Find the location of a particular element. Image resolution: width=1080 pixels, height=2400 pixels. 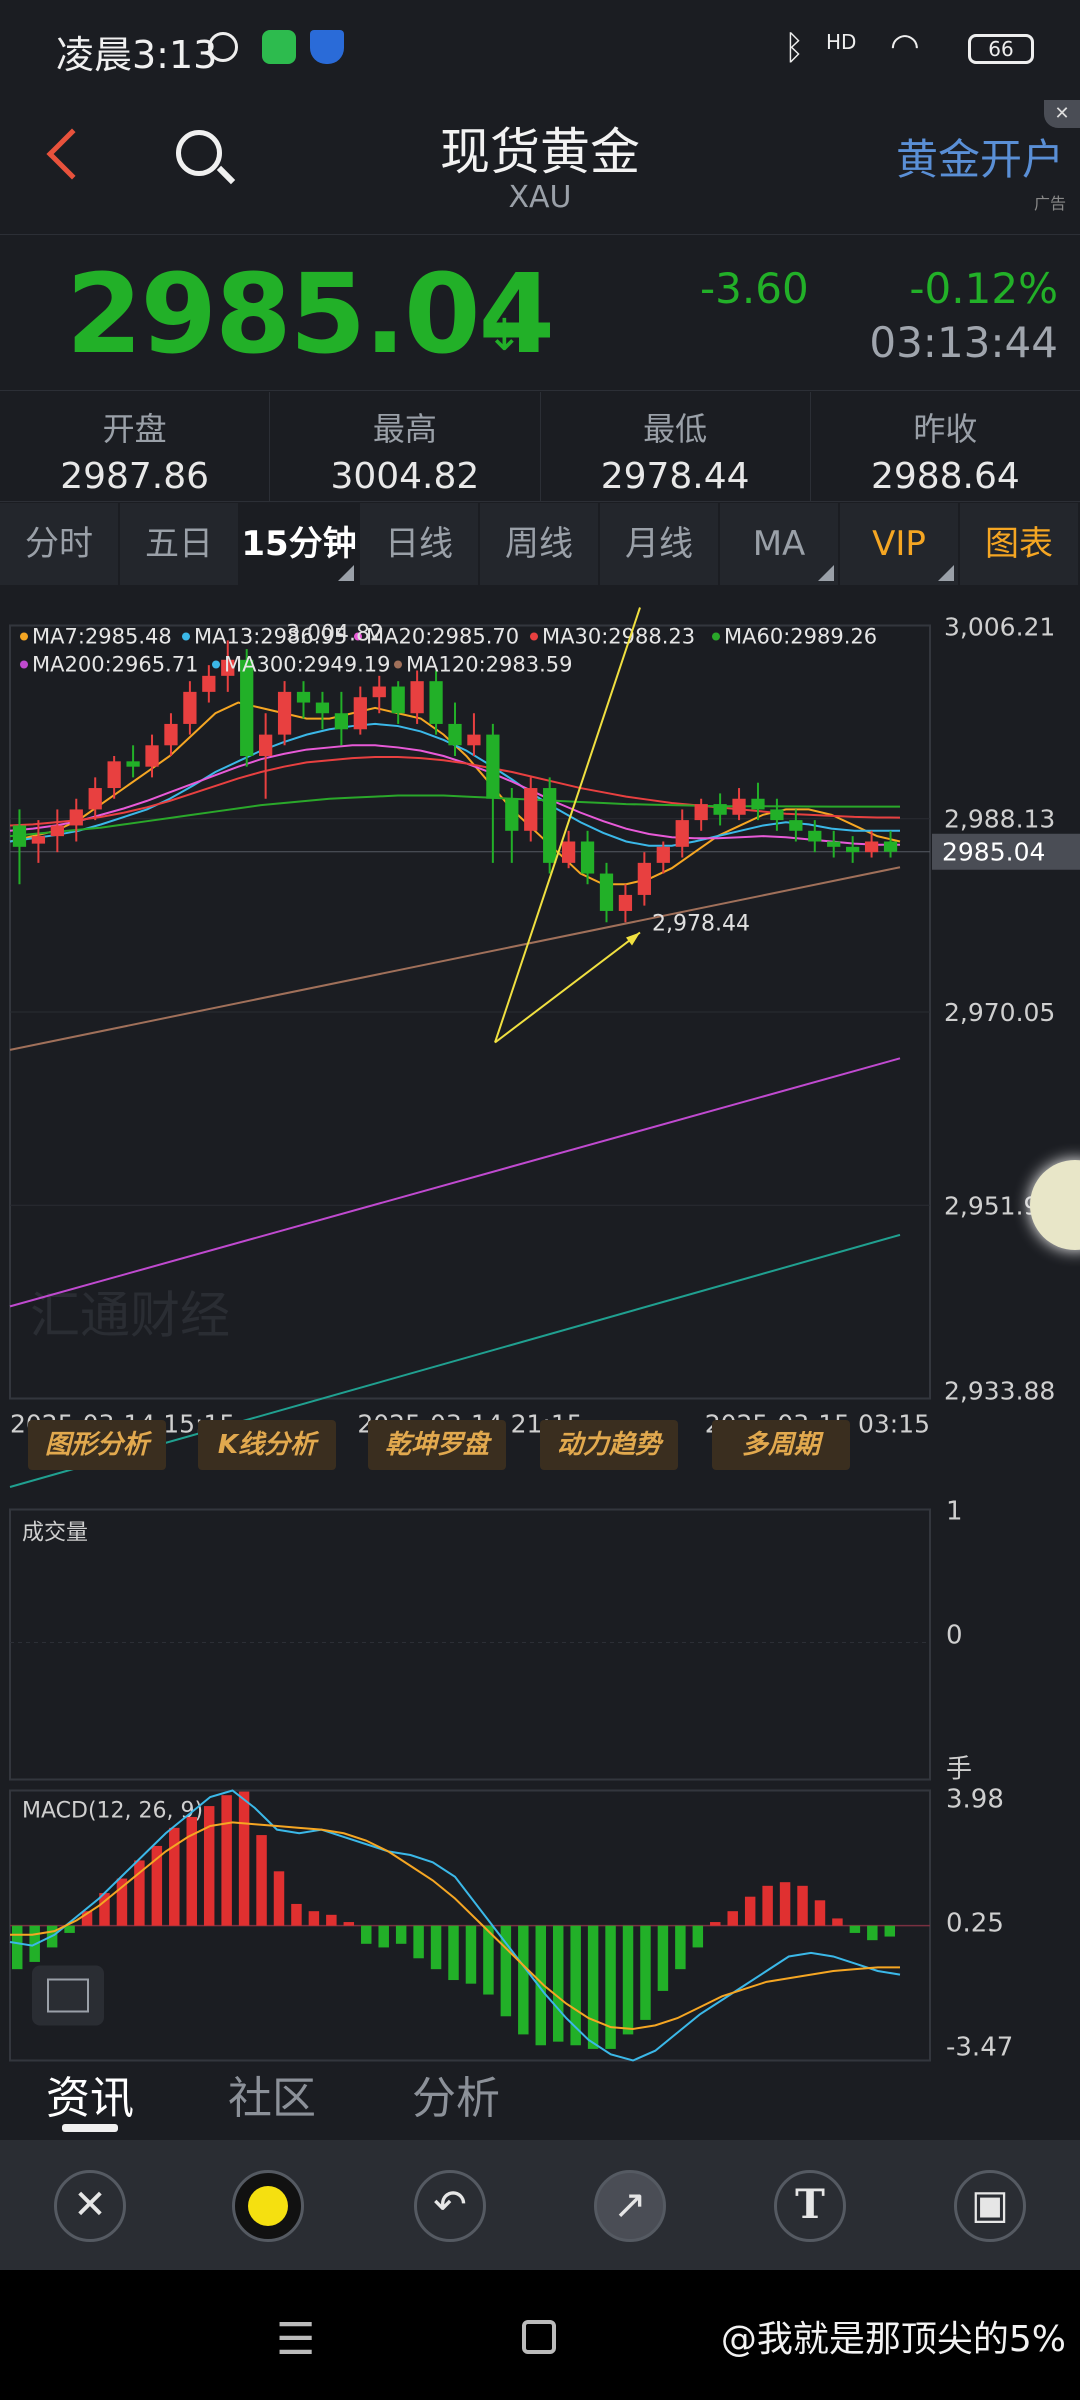

tool-compass: 乾坤罗盘 is located at coordinates (437, 1445).